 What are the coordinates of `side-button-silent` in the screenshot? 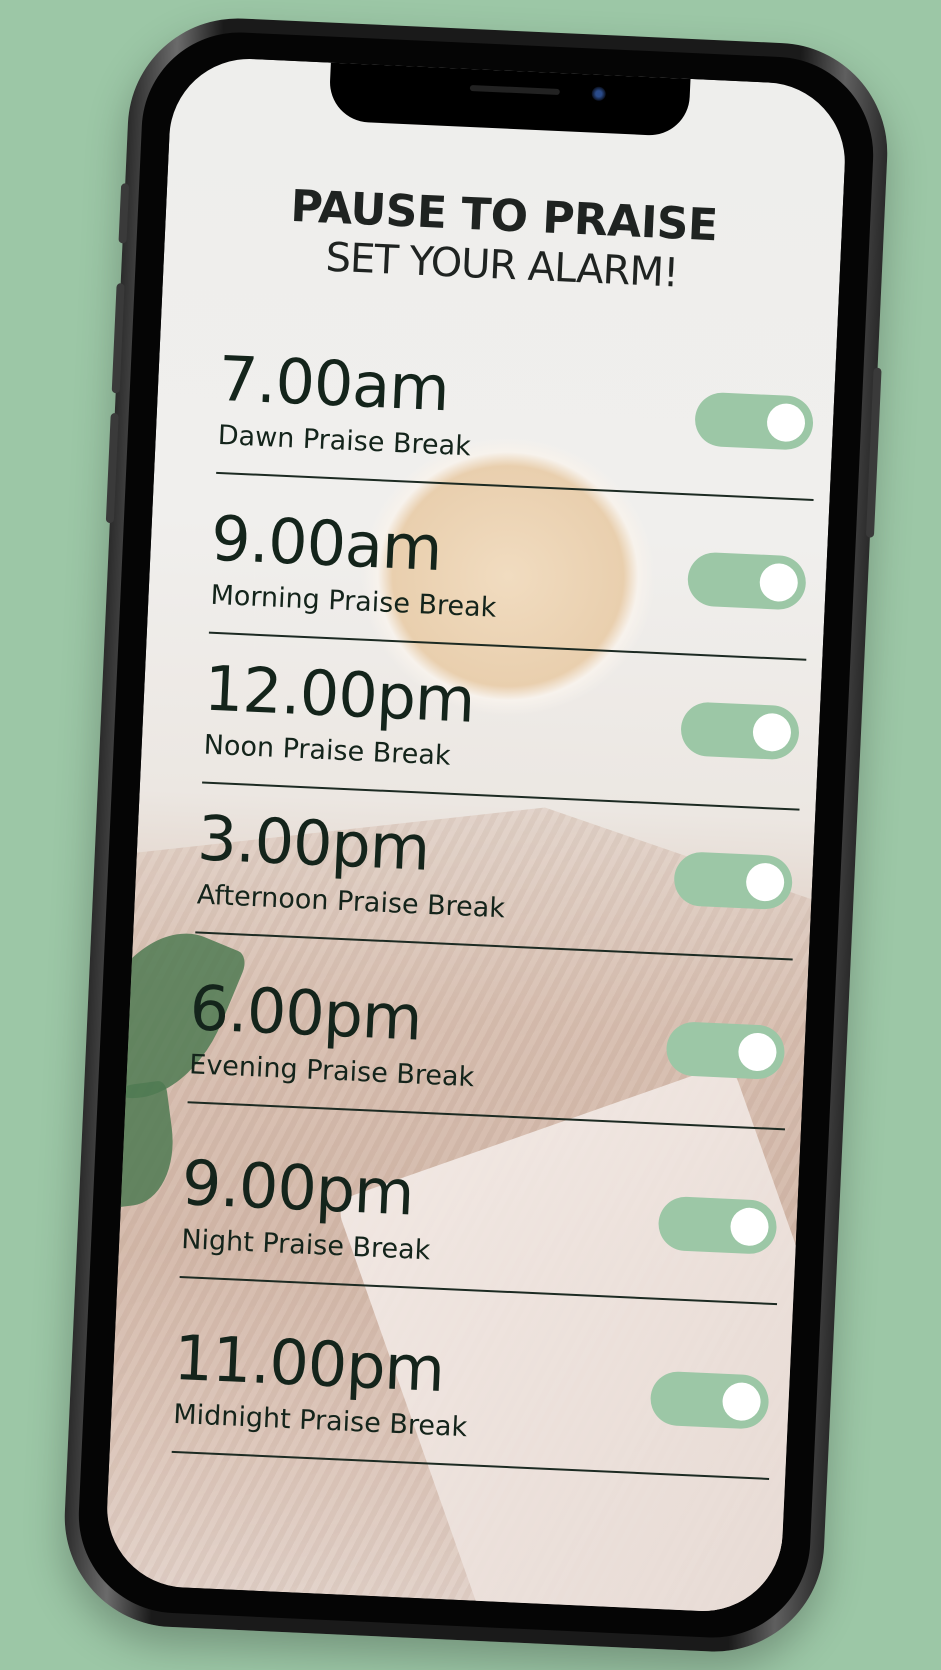 It's located at (124, 213).